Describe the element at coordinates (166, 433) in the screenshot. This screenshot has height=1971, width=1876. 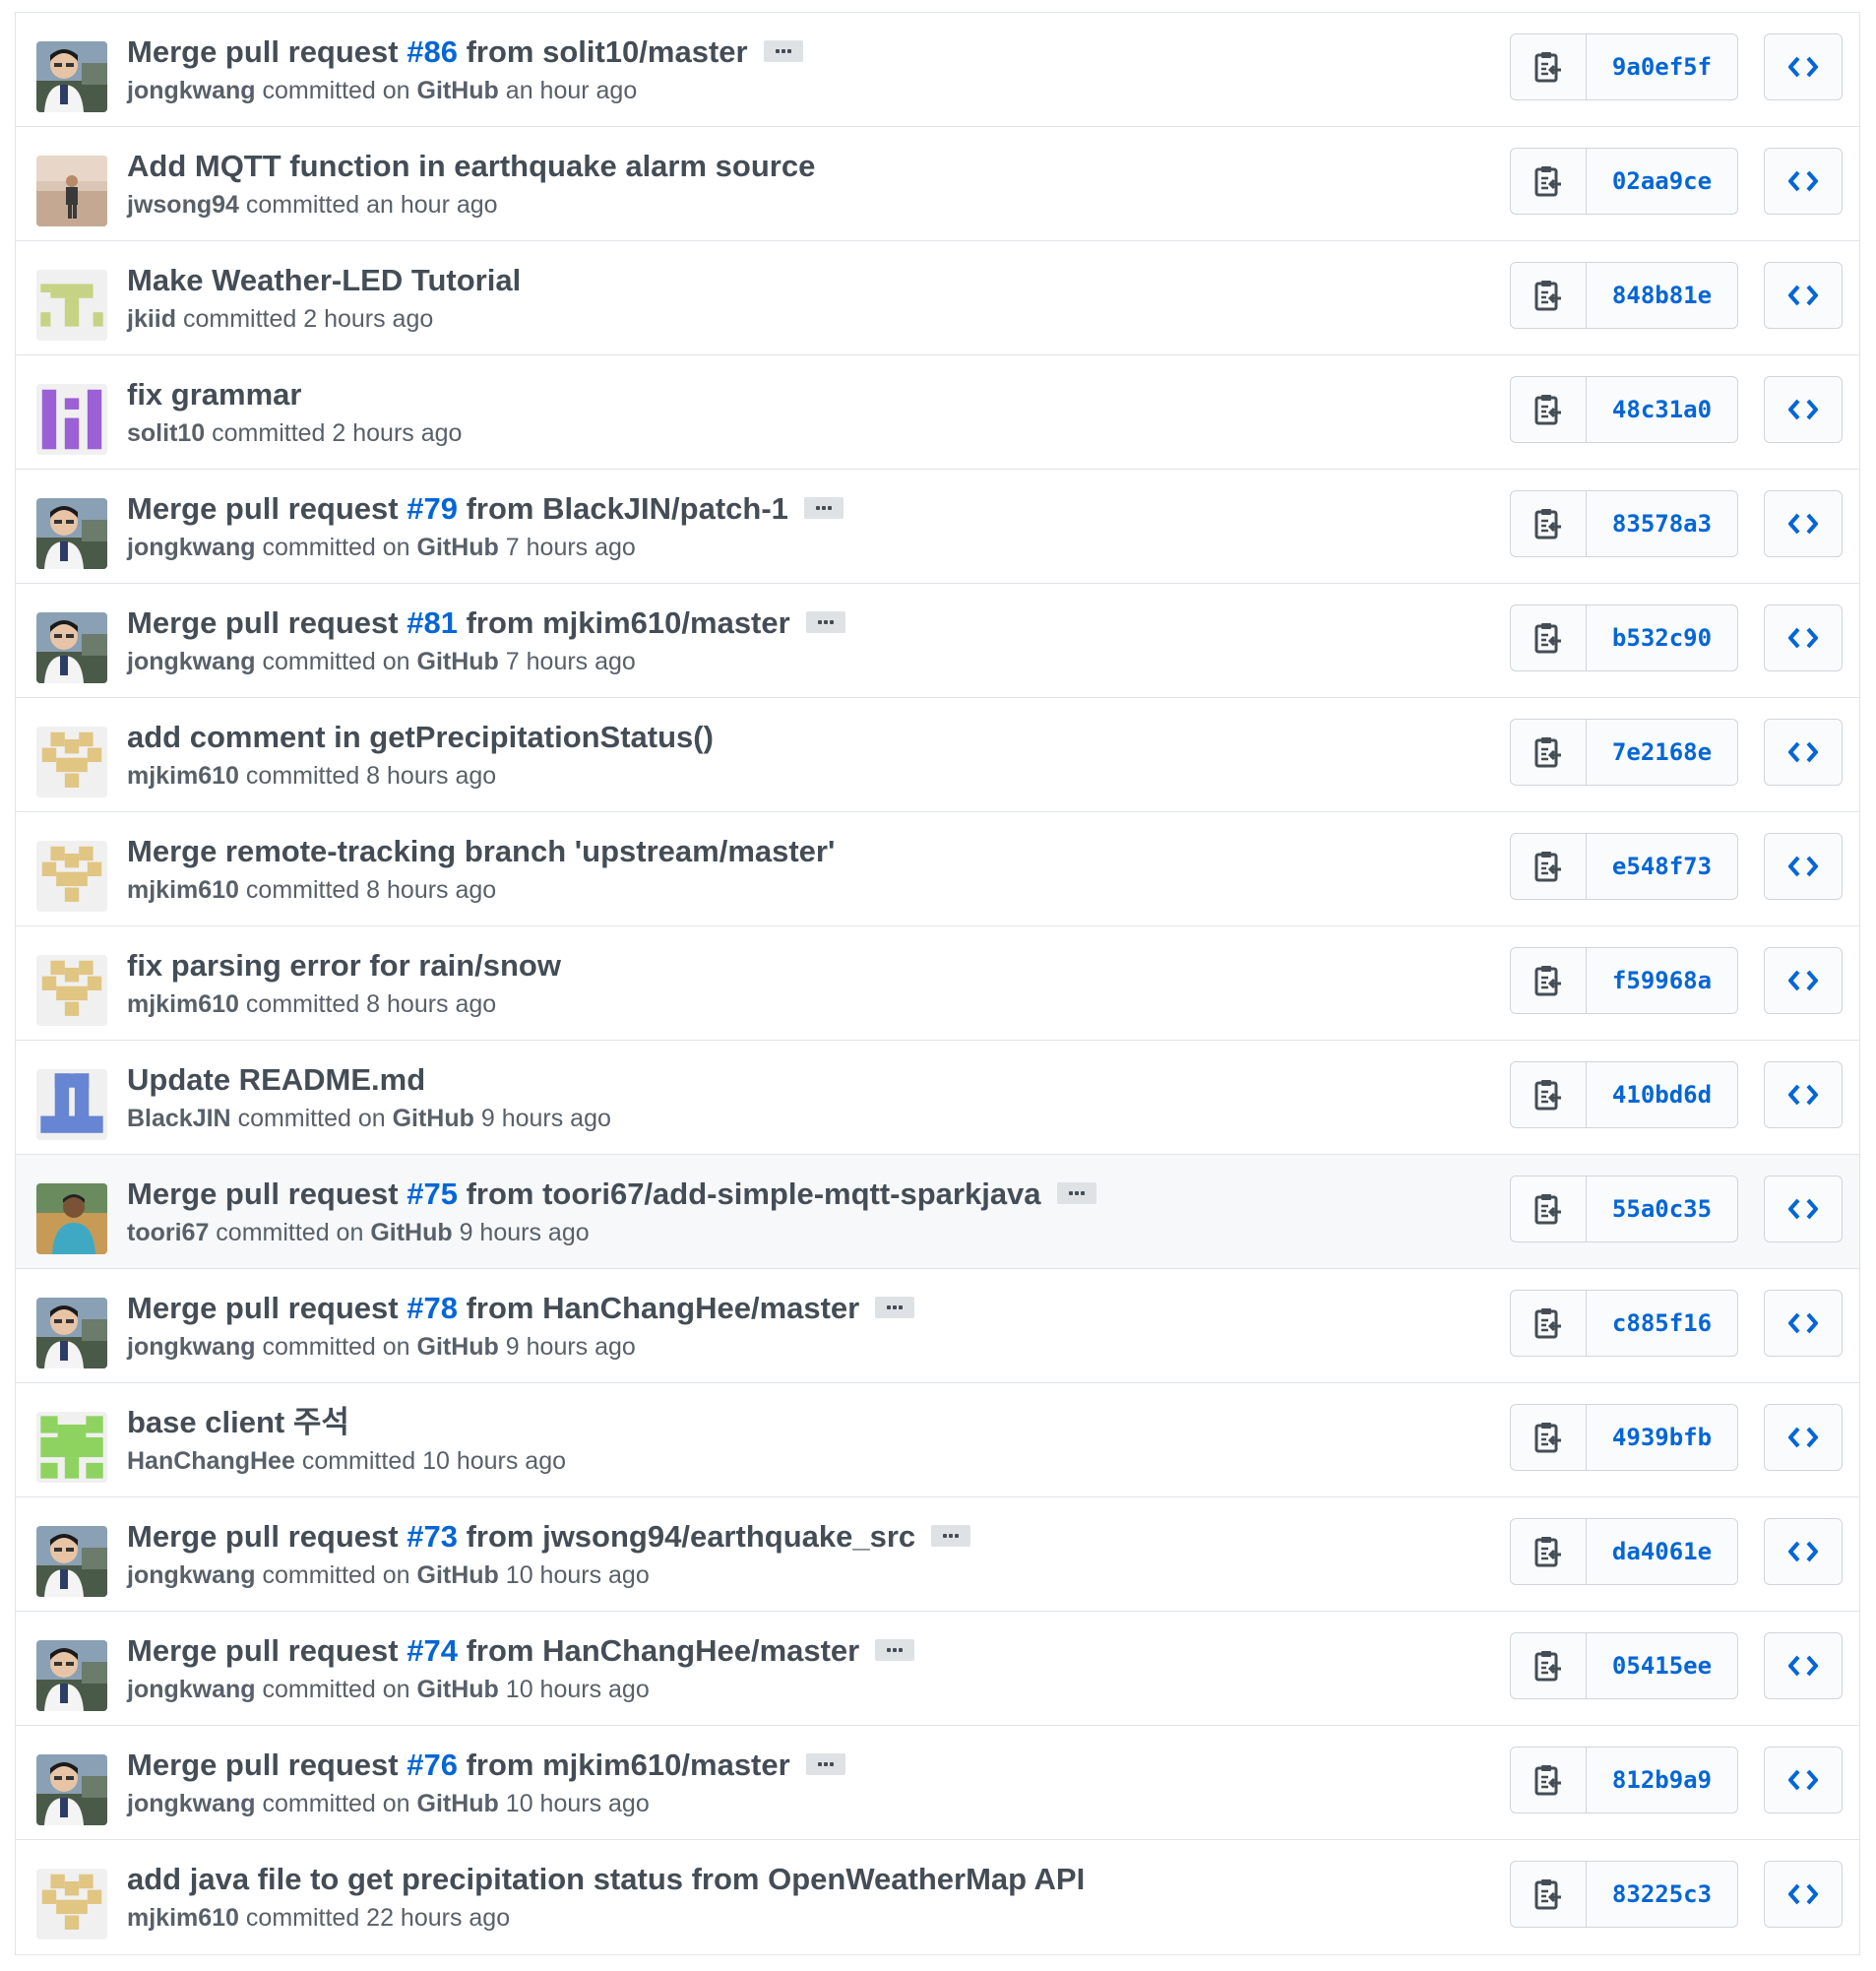
I see `commit-author: solit10` at that location.